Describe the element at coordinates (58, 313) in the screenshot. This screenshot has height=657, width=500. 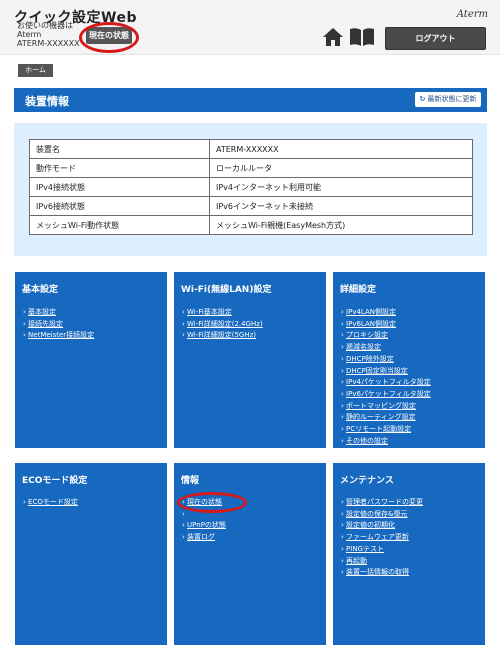
I see `link-basic-settings: 基本設定` at that location.